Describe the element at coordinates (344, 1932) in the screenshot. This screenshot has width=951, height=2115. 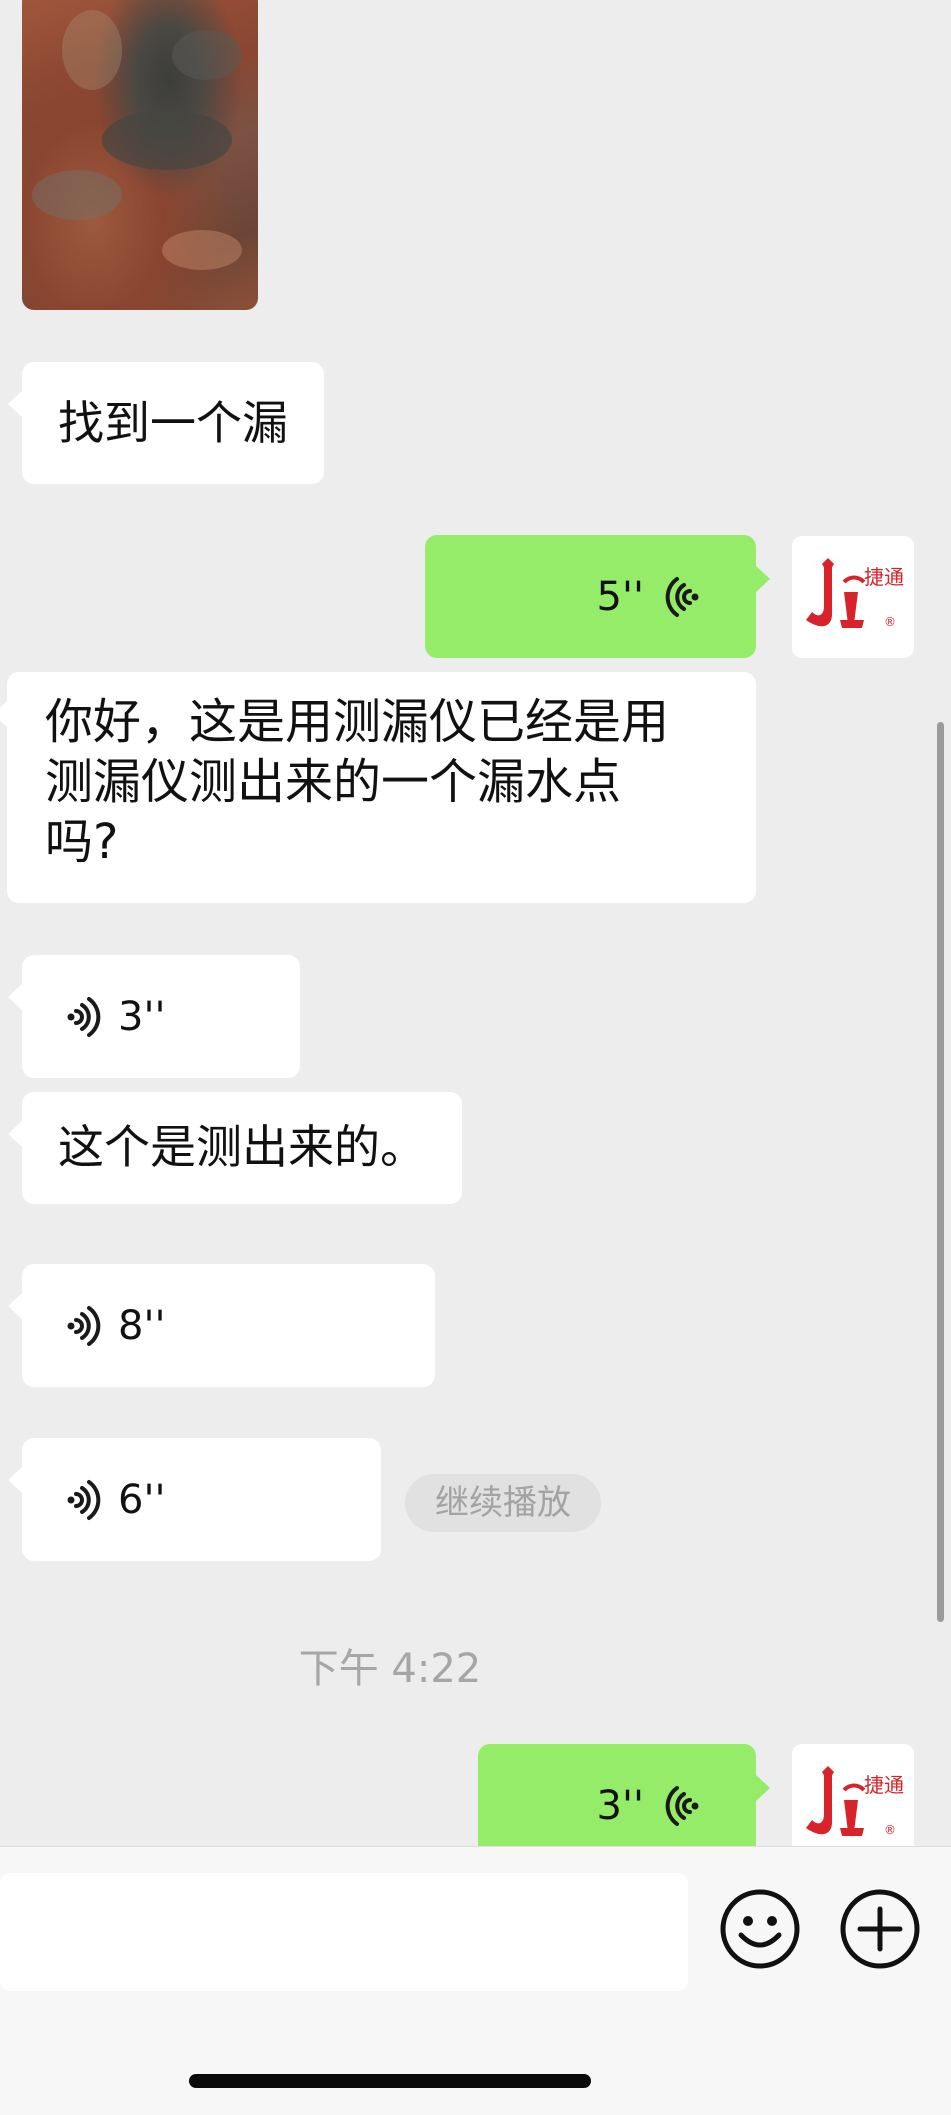
I see `message-input` at that location.